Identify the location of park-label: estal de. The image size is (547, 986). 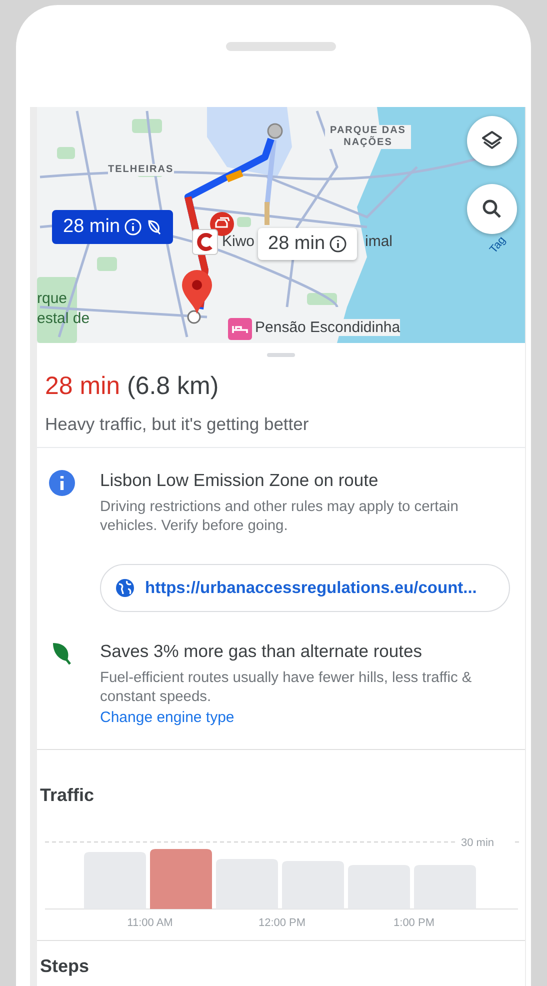
(63, 318).